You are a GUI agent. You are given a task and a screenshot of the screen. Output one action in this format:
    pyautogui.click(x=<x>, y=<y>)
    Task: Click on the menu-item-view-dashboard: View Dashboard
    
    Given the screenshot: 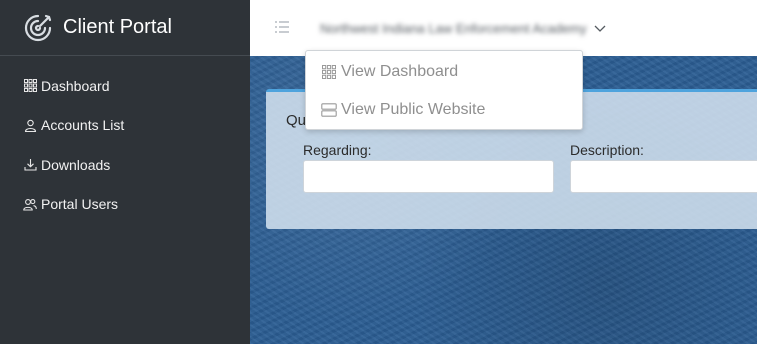 What is the action you would take?
    pyautogui.click(x=444, y=72)
    